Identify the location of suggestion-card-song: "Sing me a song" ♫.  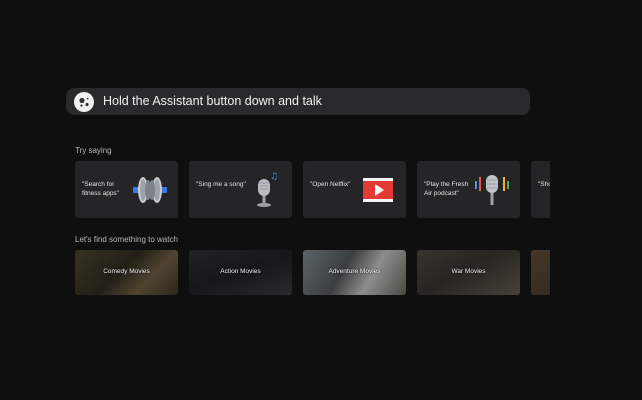
(240, 189).